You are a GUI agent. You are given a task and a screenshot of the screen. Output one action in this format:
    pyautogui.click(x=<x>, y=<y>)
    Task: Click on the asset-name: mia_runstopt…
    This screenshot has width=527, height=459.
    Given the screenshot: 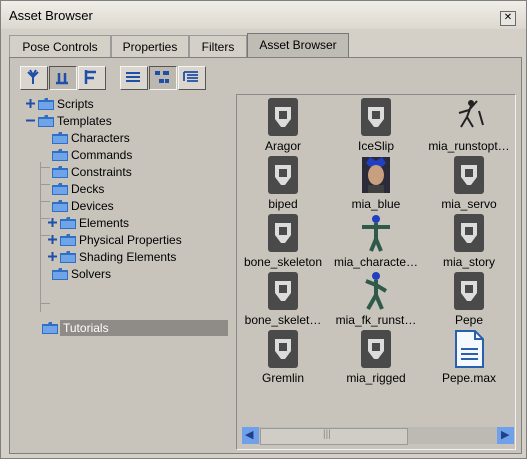 What is the action you would take?
    pyautogui.click(x=469, y=146)
    